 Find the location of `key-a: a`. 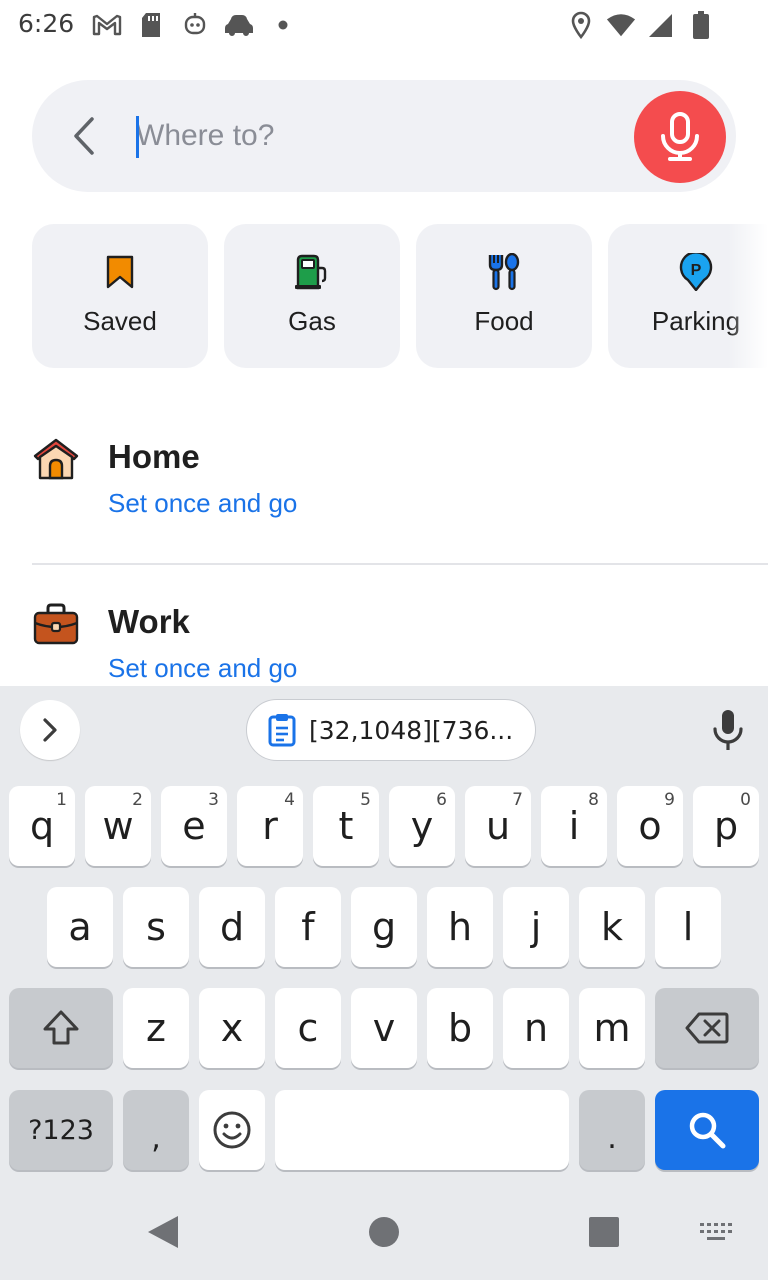

key-a: a is located at coordinates (80, 927).